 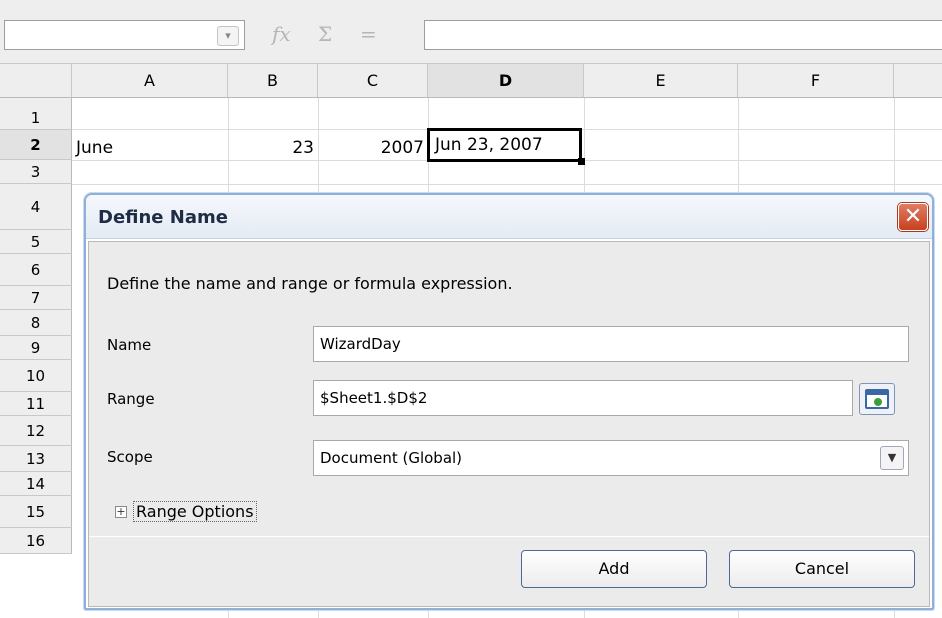 I want to click on chevron-down-icon: ▼, so click(x=892, y=458).